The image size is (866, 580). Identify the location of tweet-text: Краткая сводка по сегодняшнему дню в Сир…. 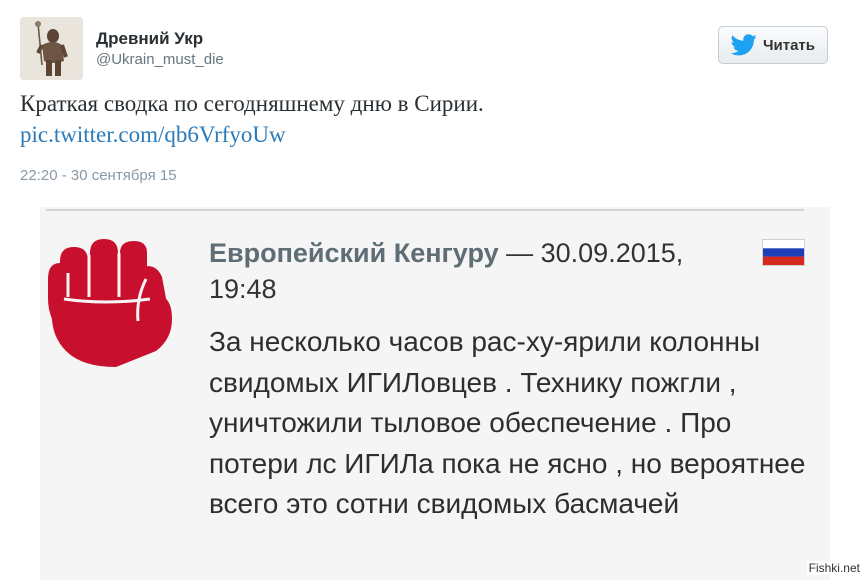
(252, 103).